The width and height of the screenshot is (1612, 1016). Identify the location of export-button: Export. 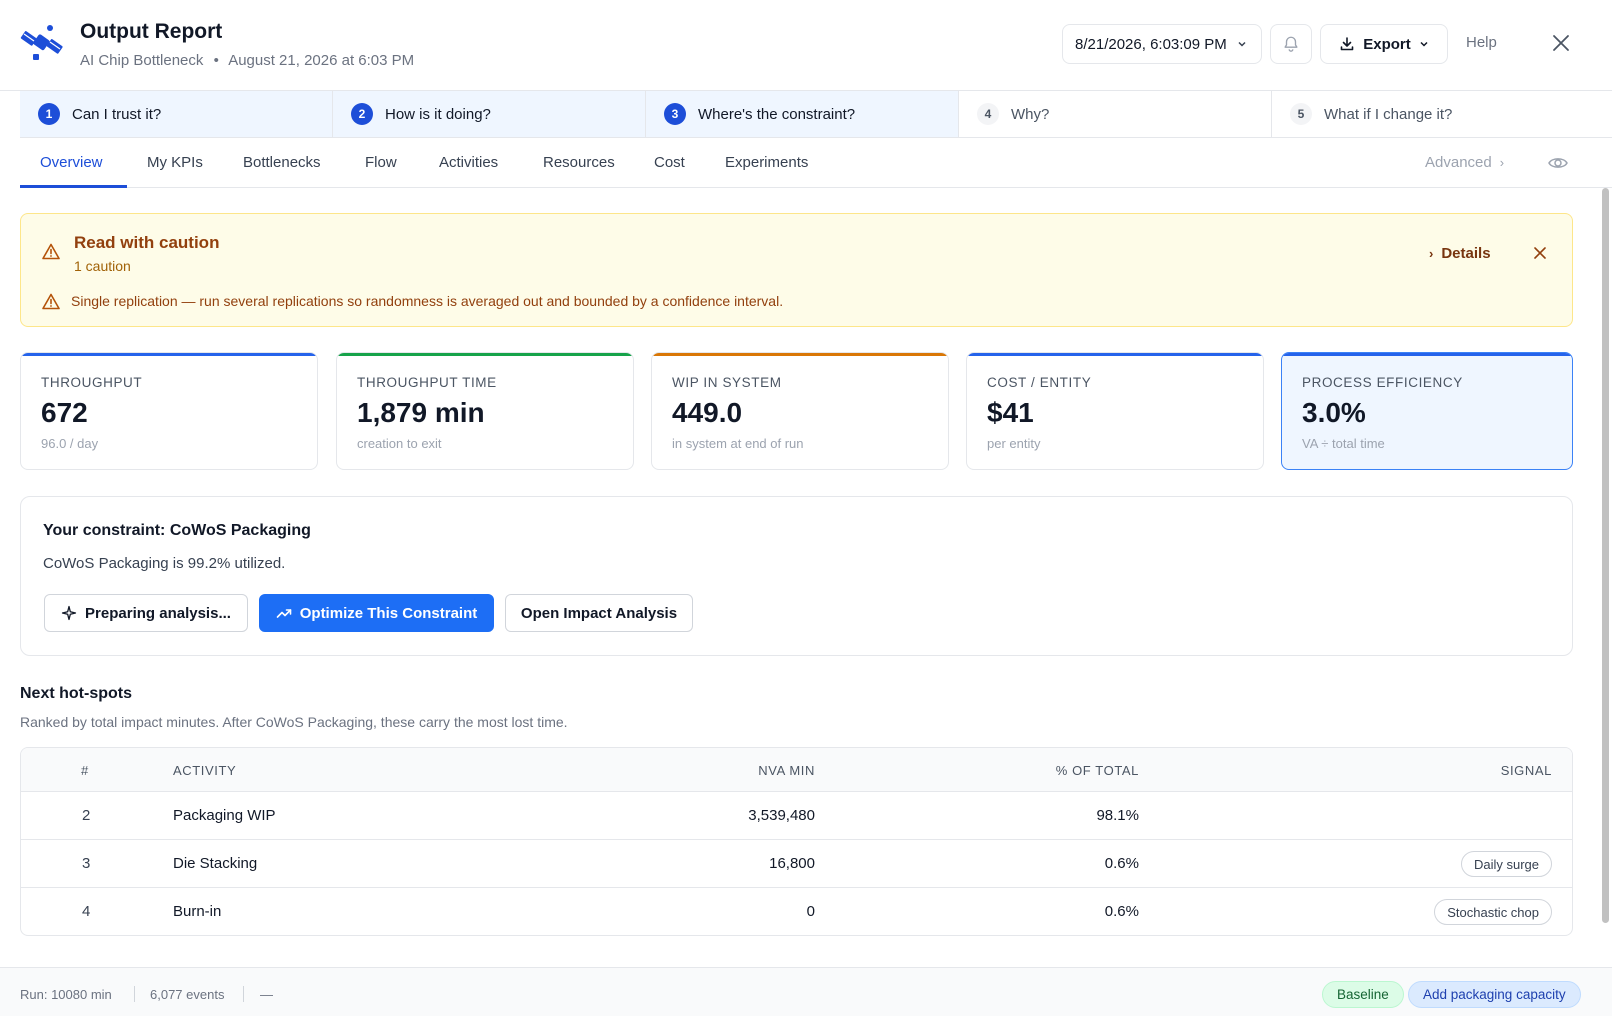
(1384, 44).